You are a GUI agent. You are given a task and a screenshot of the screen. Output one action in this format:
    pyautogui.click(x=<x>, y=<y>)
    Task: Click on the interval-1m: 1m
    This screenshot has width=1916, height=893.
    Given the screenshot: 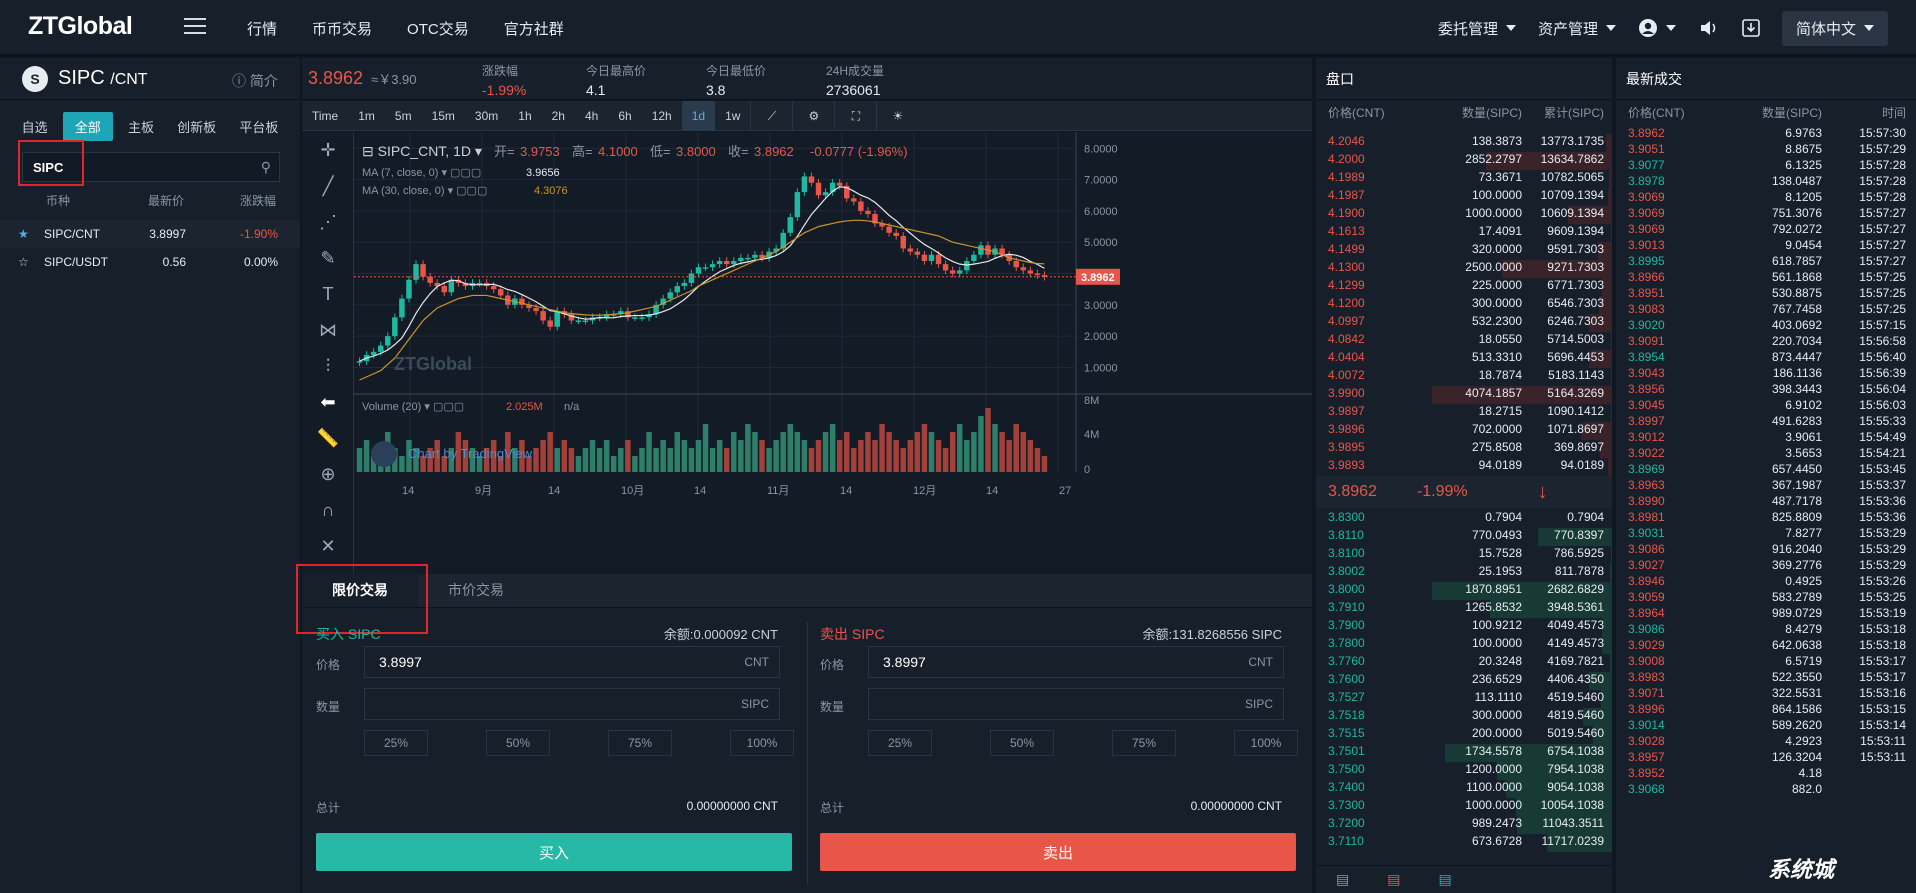 What is the action you would take?
    pyautogui.click(x=366, y=116)
    